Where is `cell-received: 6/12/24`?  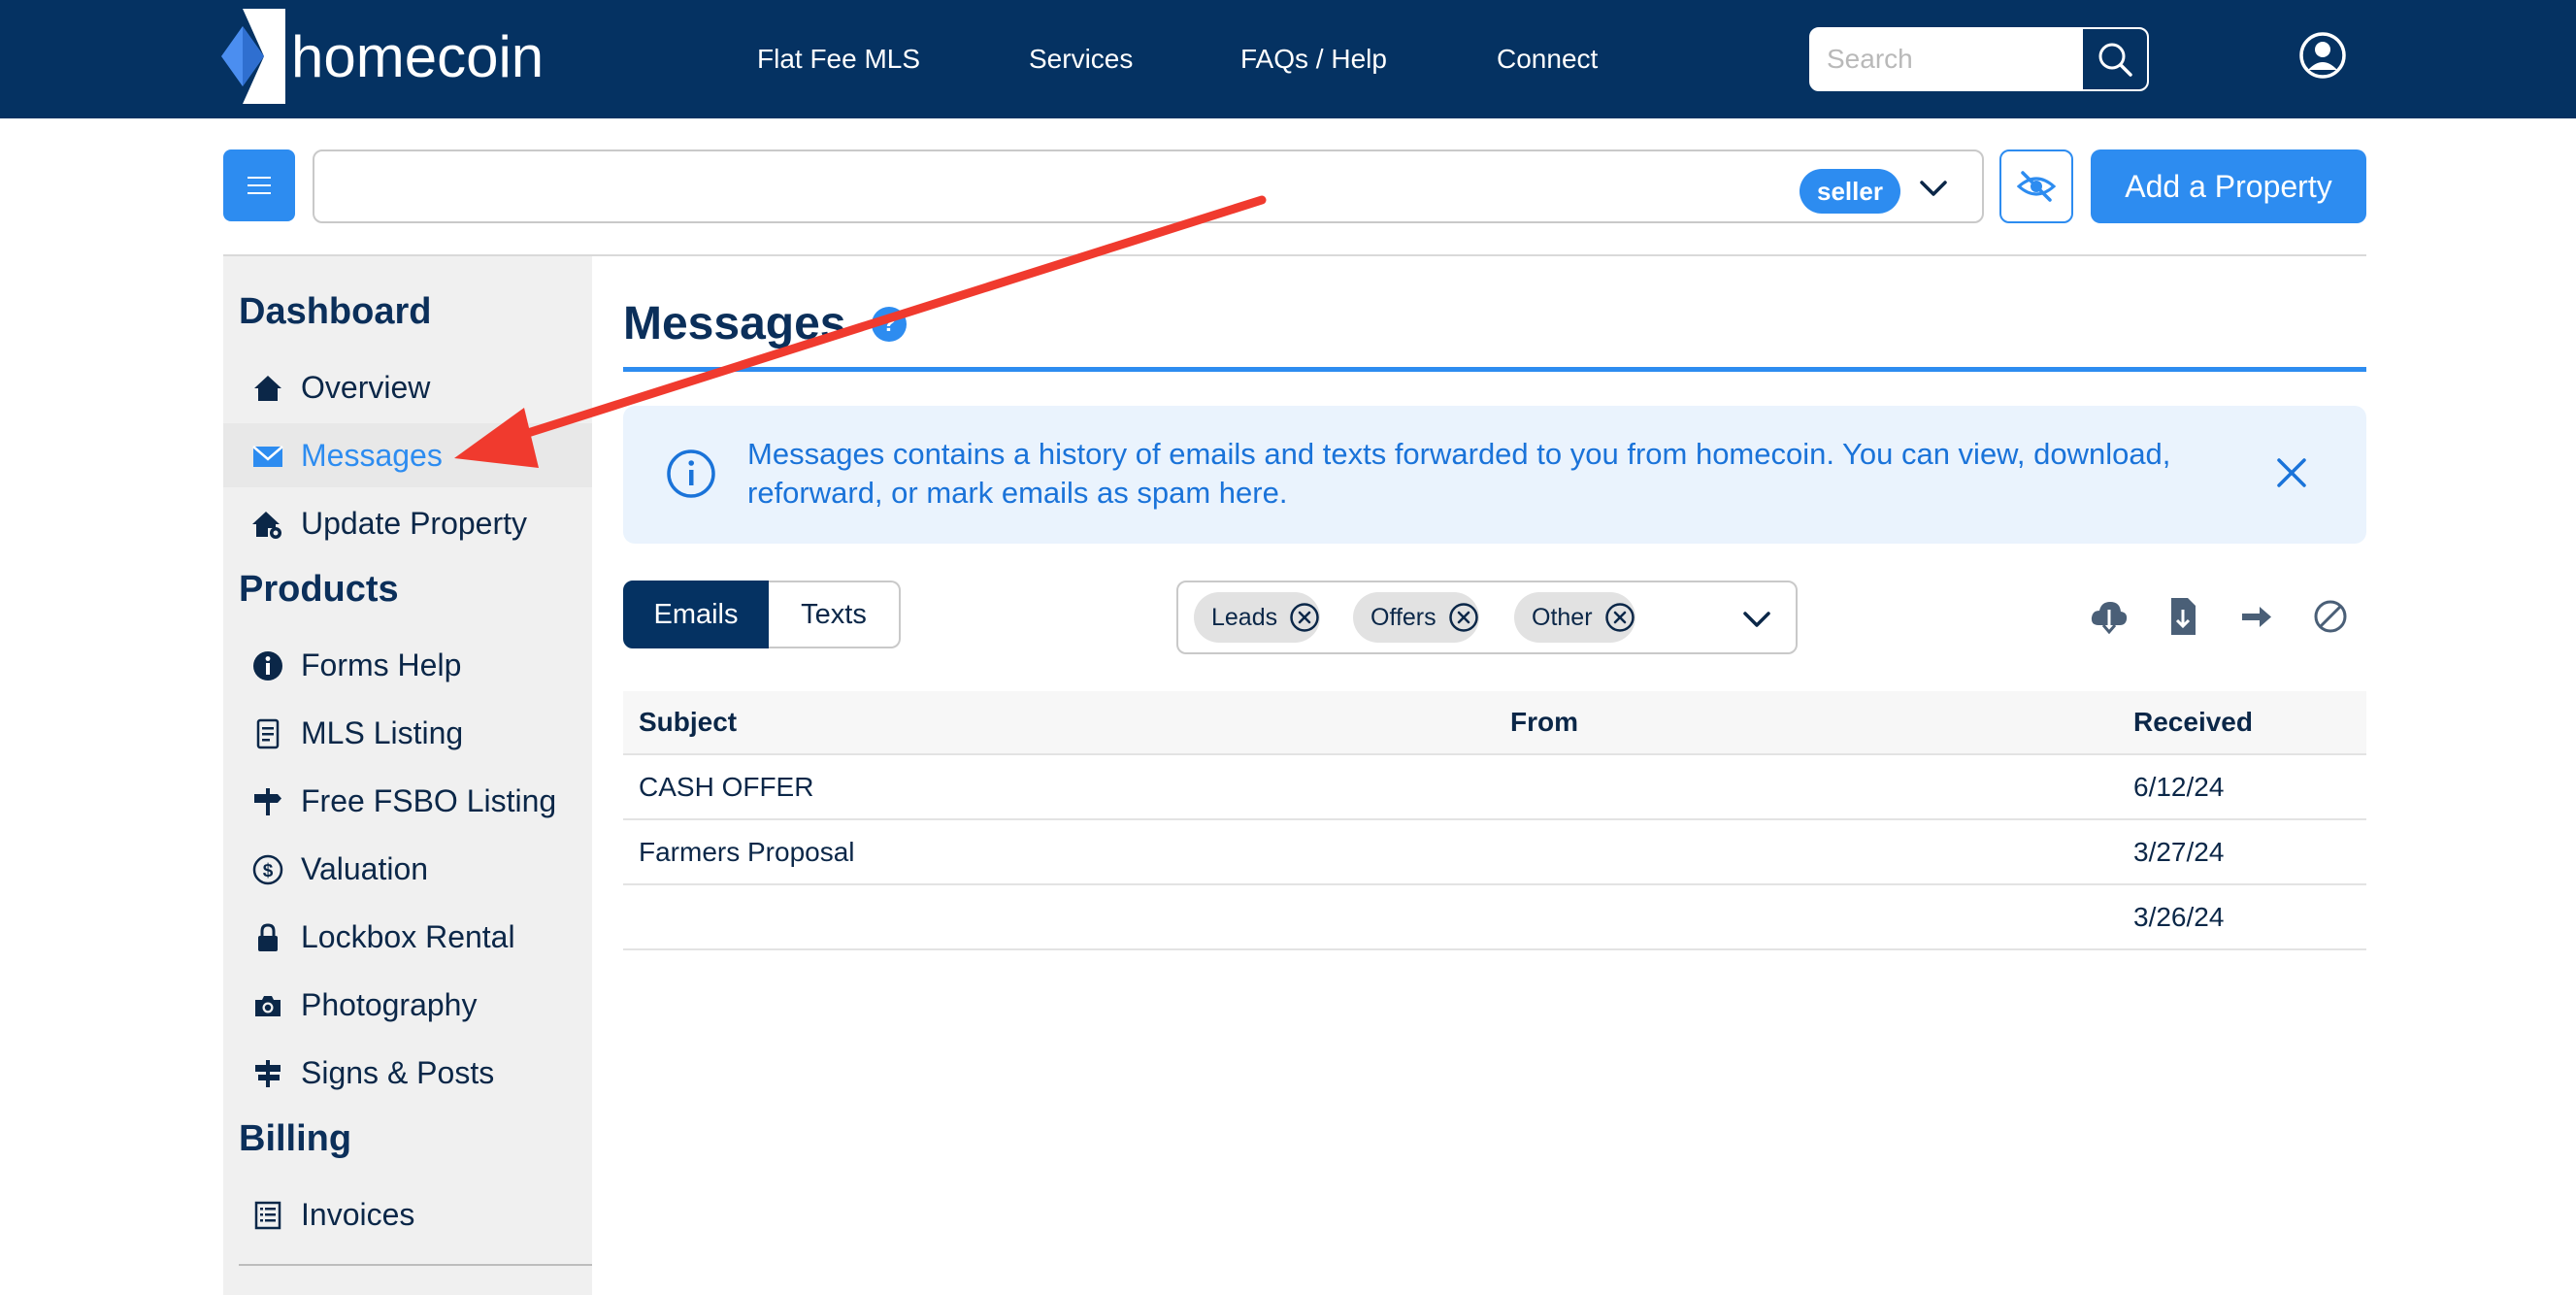 cell-received: 6/12/24 is located at coordinates (2179, 786).